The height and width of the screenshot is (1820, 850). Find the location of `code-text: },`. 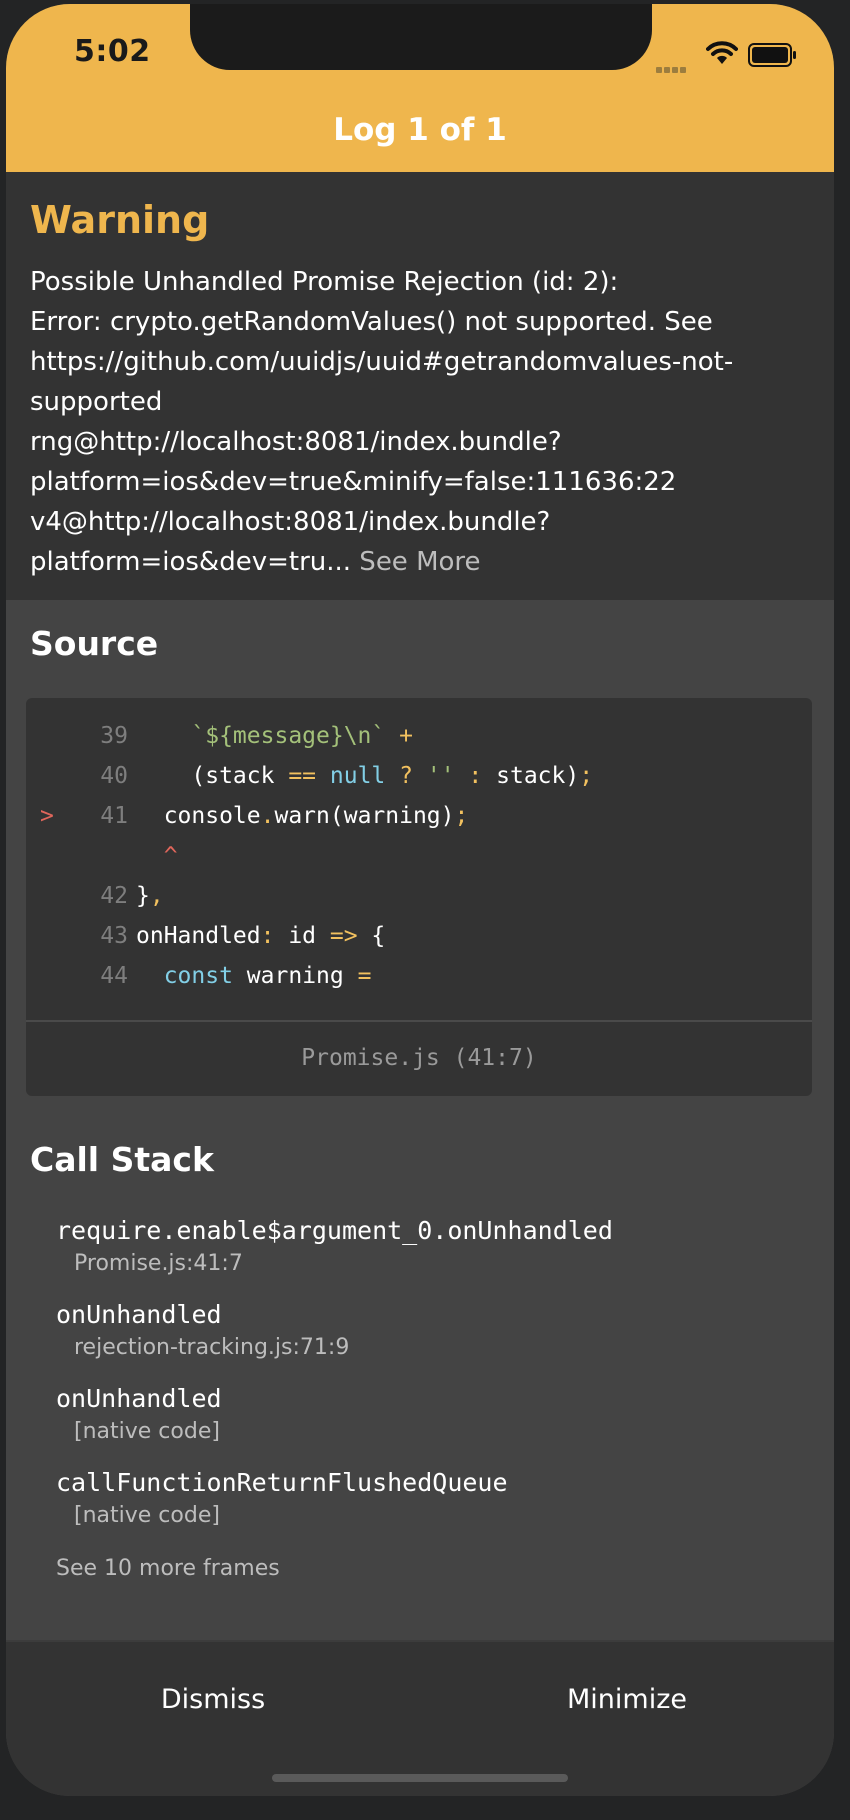

code-text: }, is located at coordinates (150, 896).